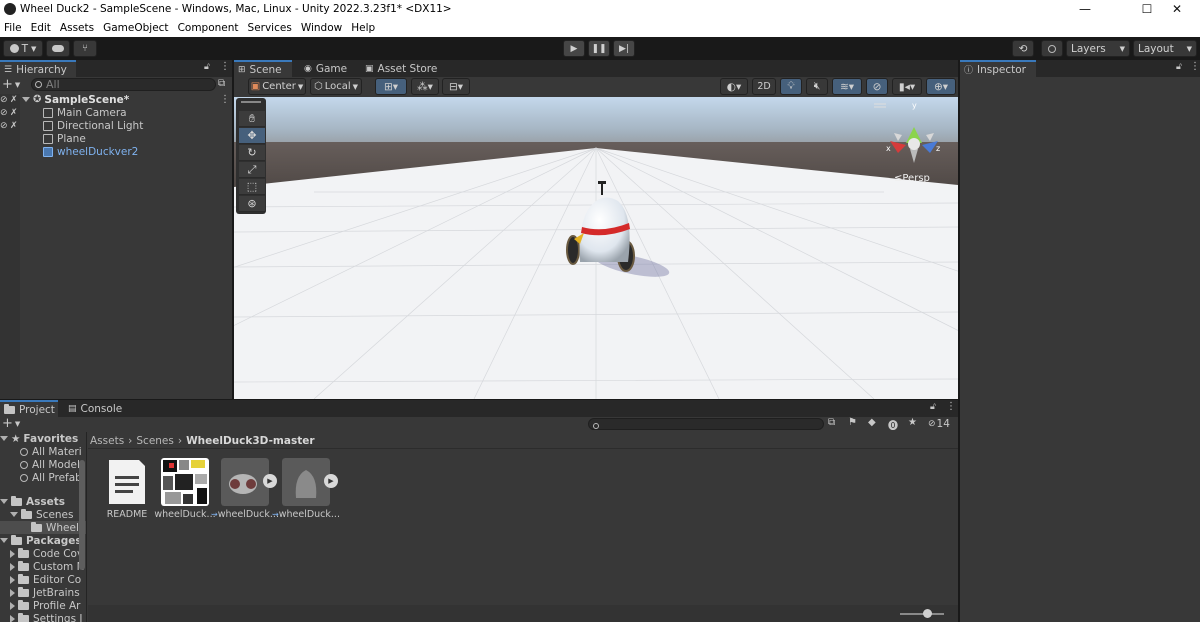 This screenshot has width=1200, height=622. Describe the element at coordinates (11, 423) in the screenshot. I see `project-create-button: + ▼` at that location.